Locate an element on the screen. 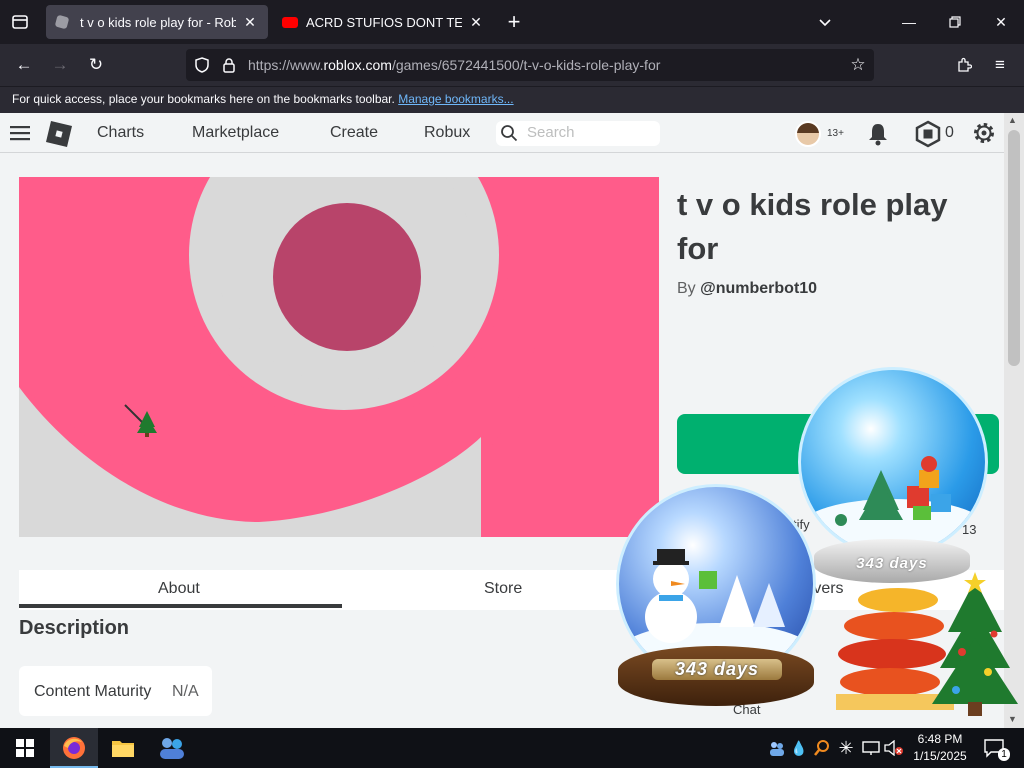  hamburger-menu-icon is located at coordinates (20, 135).